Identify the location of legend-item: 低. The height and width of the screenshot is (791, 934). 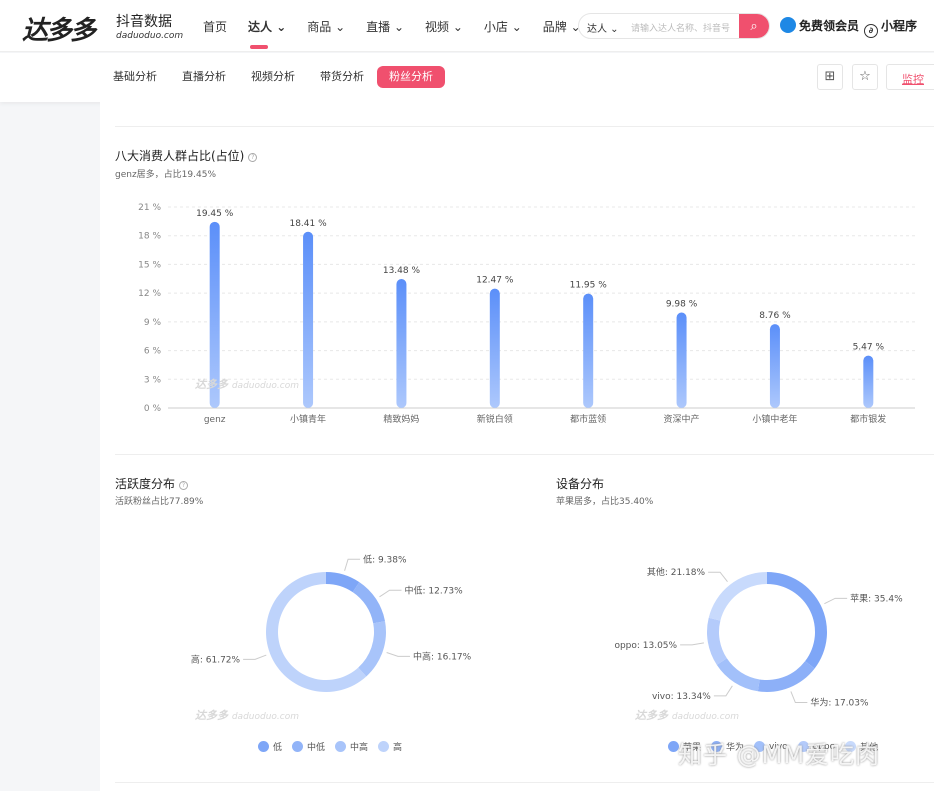
(270, 746).